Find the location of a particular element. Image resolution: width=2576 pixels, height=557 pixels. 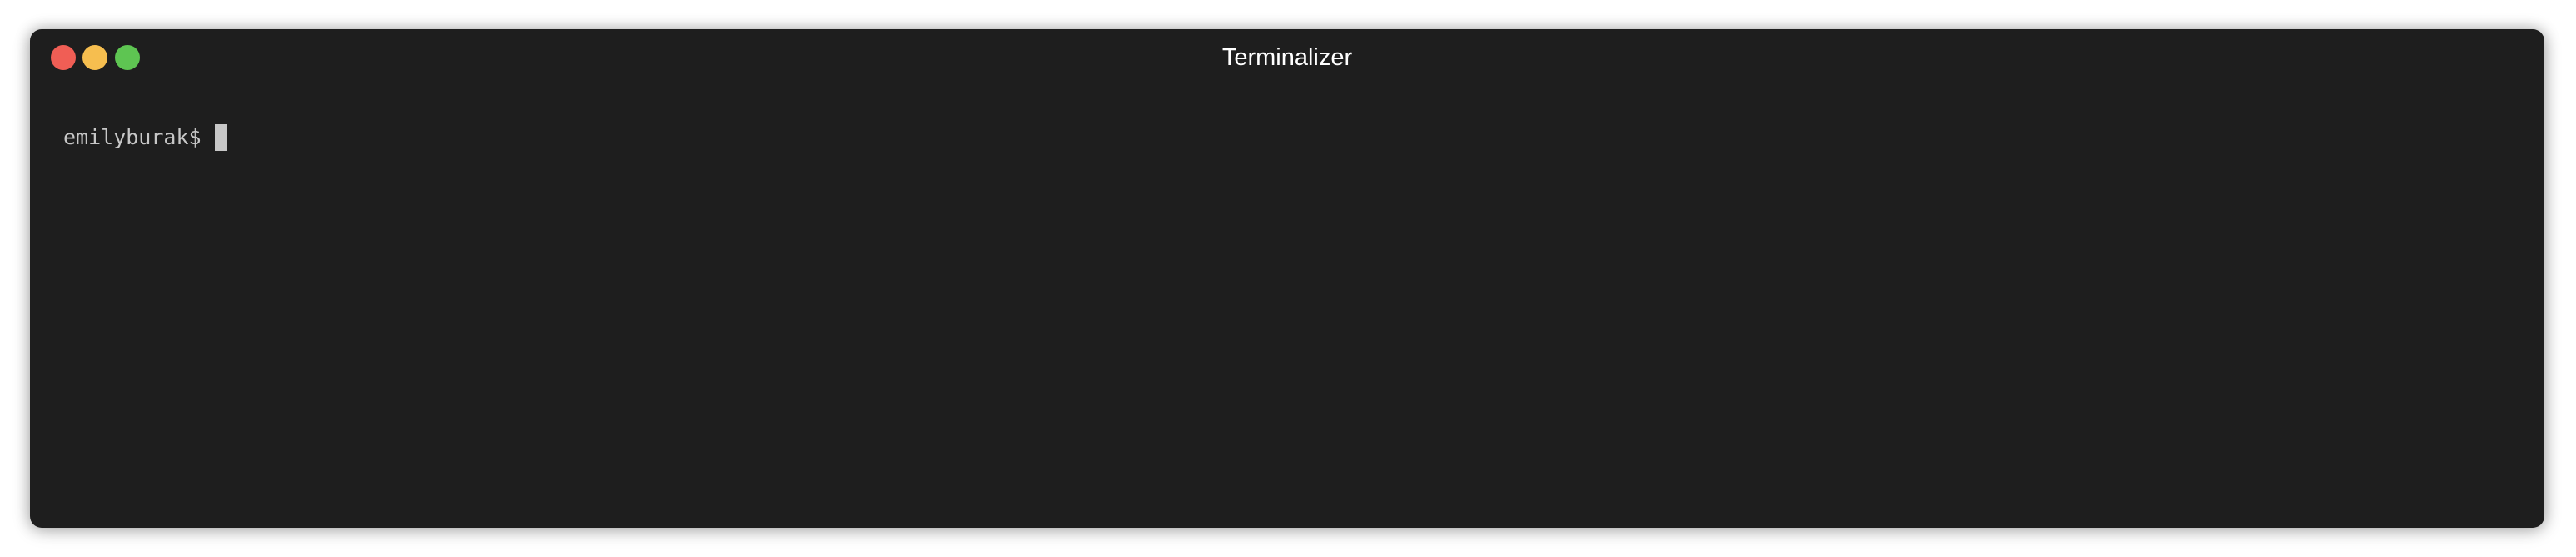

title-bar: Terminalizer is located at coordinates (1287, 56).